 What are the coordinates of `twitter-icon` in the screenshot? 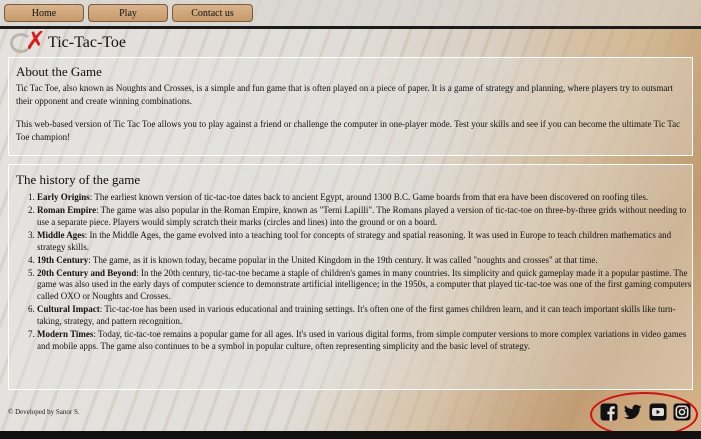 It's located at (633, 412).